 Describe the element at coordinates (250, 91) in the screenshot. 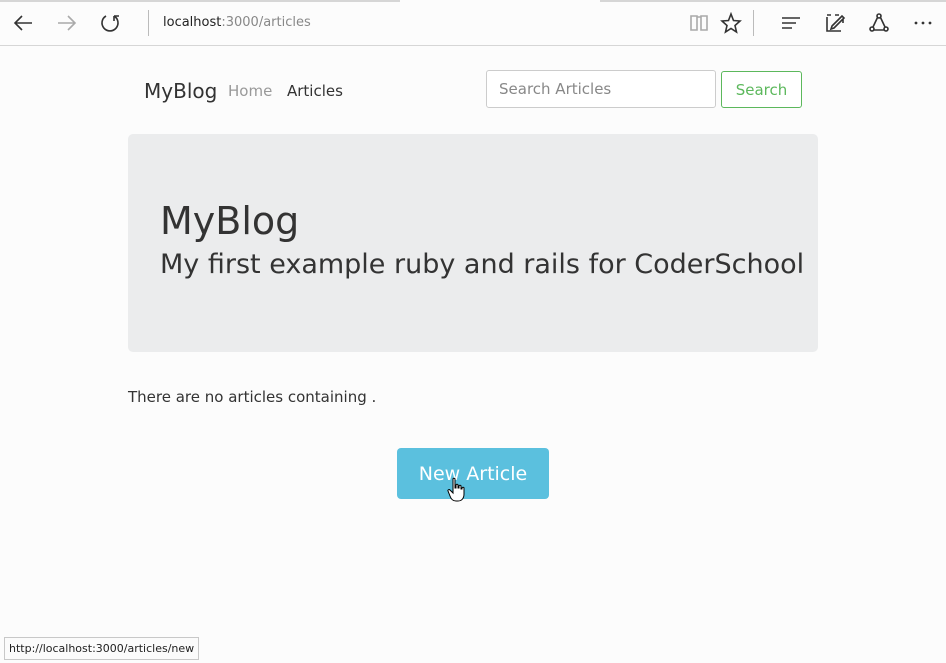

I see `nav-link-home: Home` at that location.